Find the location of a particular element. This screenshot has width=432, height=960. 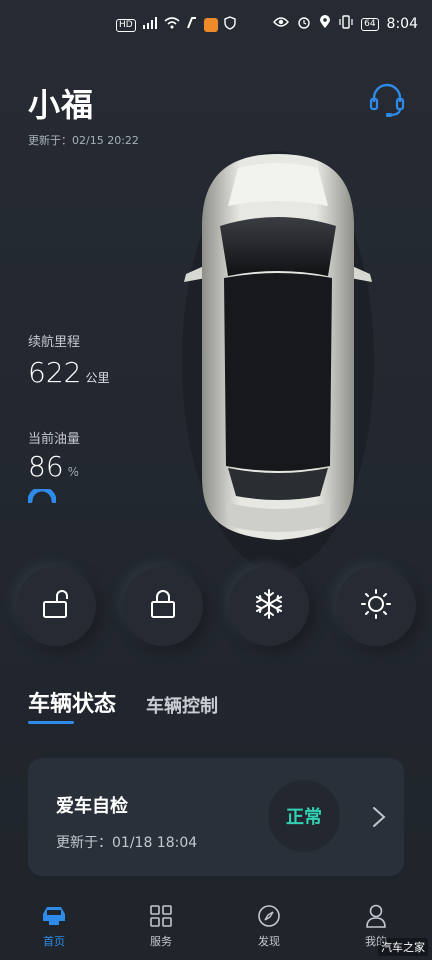

lock-button is located at coordinates (163, 606).